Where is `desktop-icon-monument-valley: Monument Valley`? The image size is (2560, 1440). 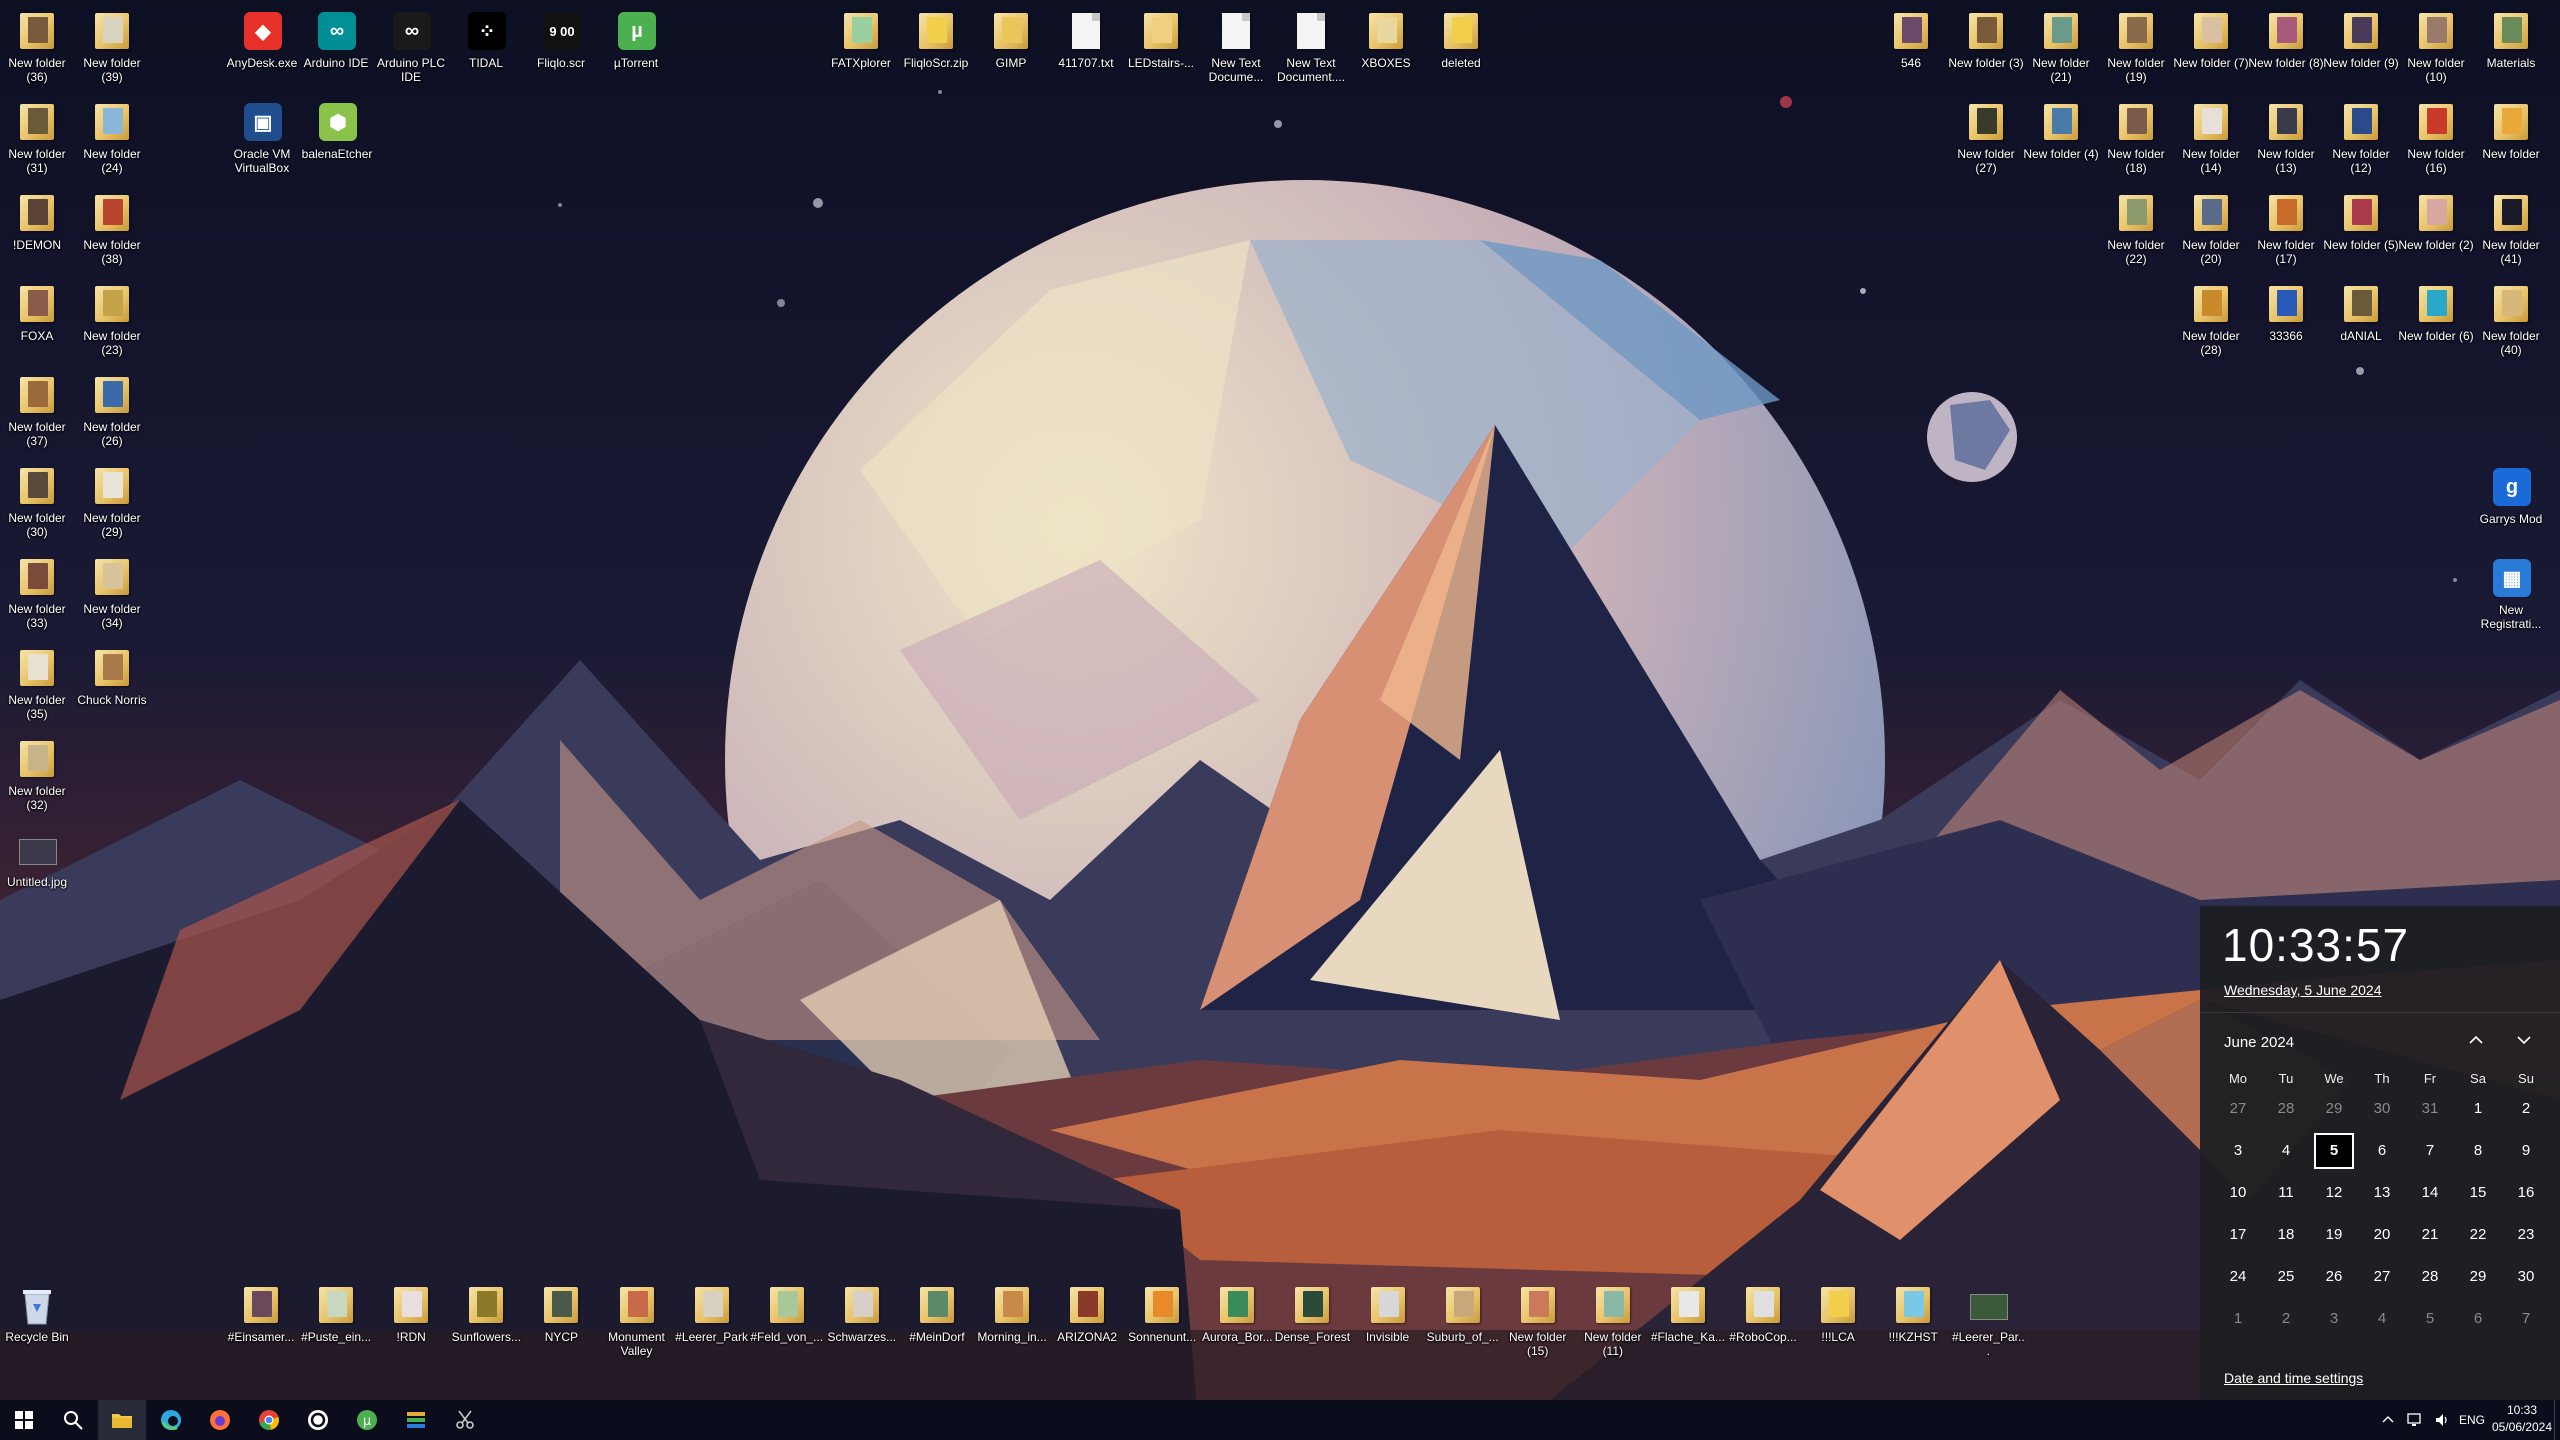
desktop-icon-monument-valley: Monument Valley is located at coordinates (637, 1318).